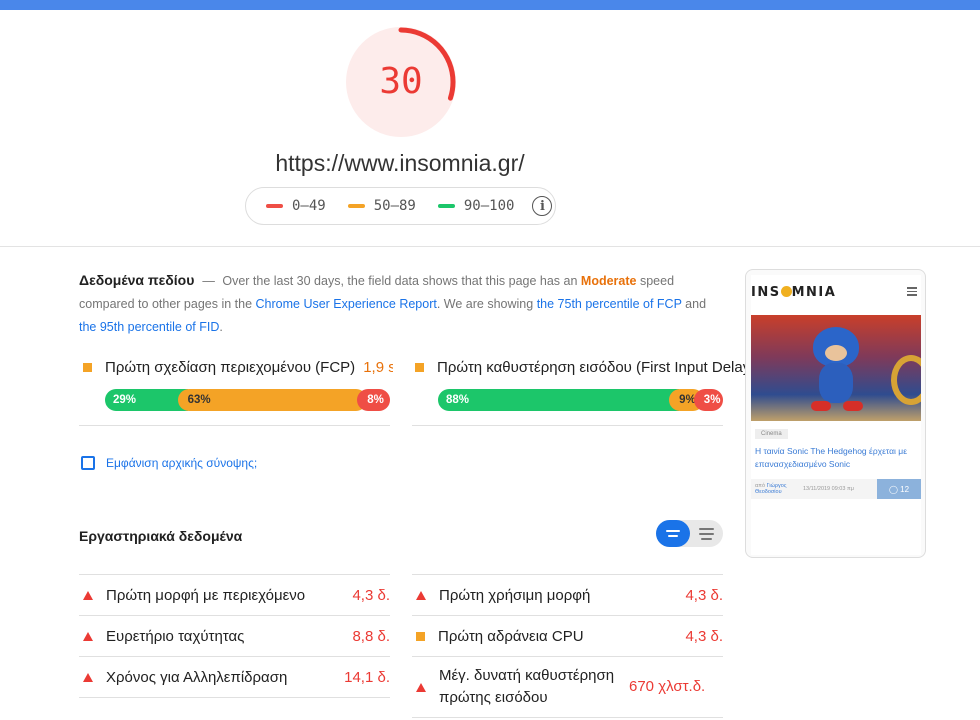 The height and width of the screenshot is (720, 980). Describe the element at coordinates (559, 400) in the screenshot. I see `dist-fast: 88%` at that location.